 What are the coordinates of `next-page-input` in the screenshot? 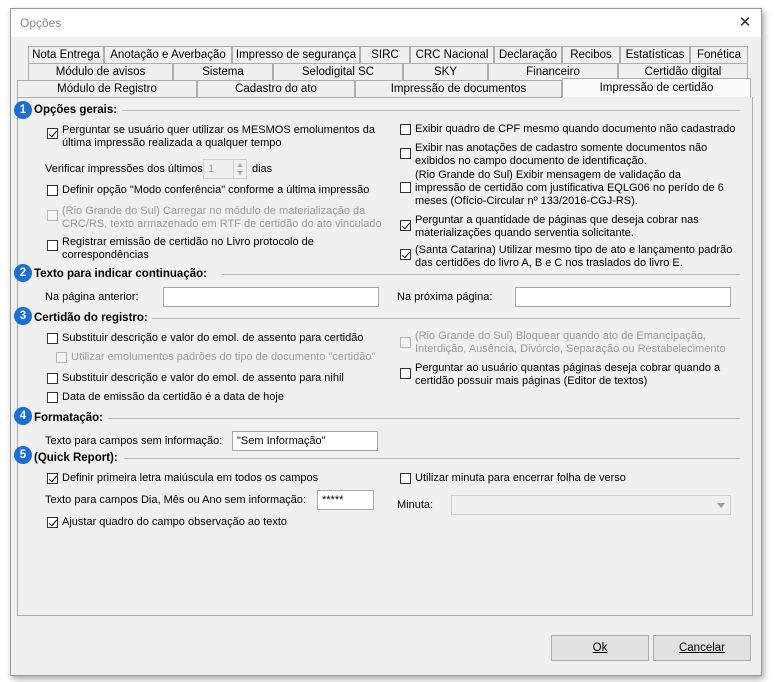 It's located at (623, 297).